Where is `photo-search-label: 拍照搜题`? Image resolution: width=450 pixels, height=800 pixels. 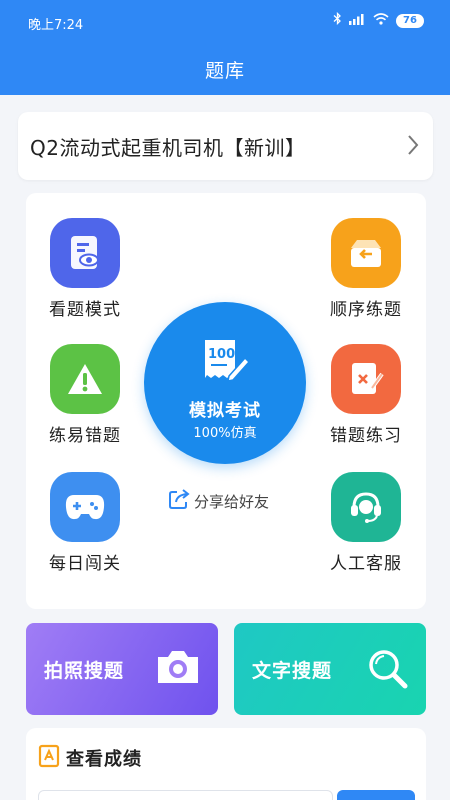 photo-search-label: 拍照搜题 is located at coordinates (84, 671).